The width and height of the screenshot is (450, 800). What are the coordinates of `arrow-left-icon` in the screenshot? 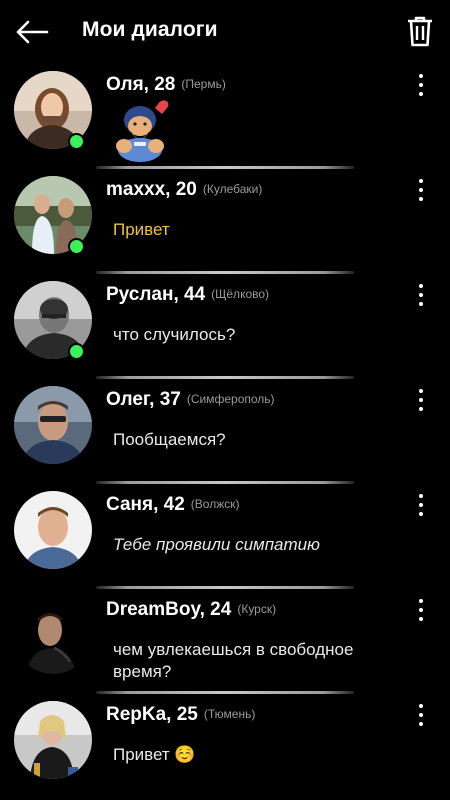 It's located at (32, 32).